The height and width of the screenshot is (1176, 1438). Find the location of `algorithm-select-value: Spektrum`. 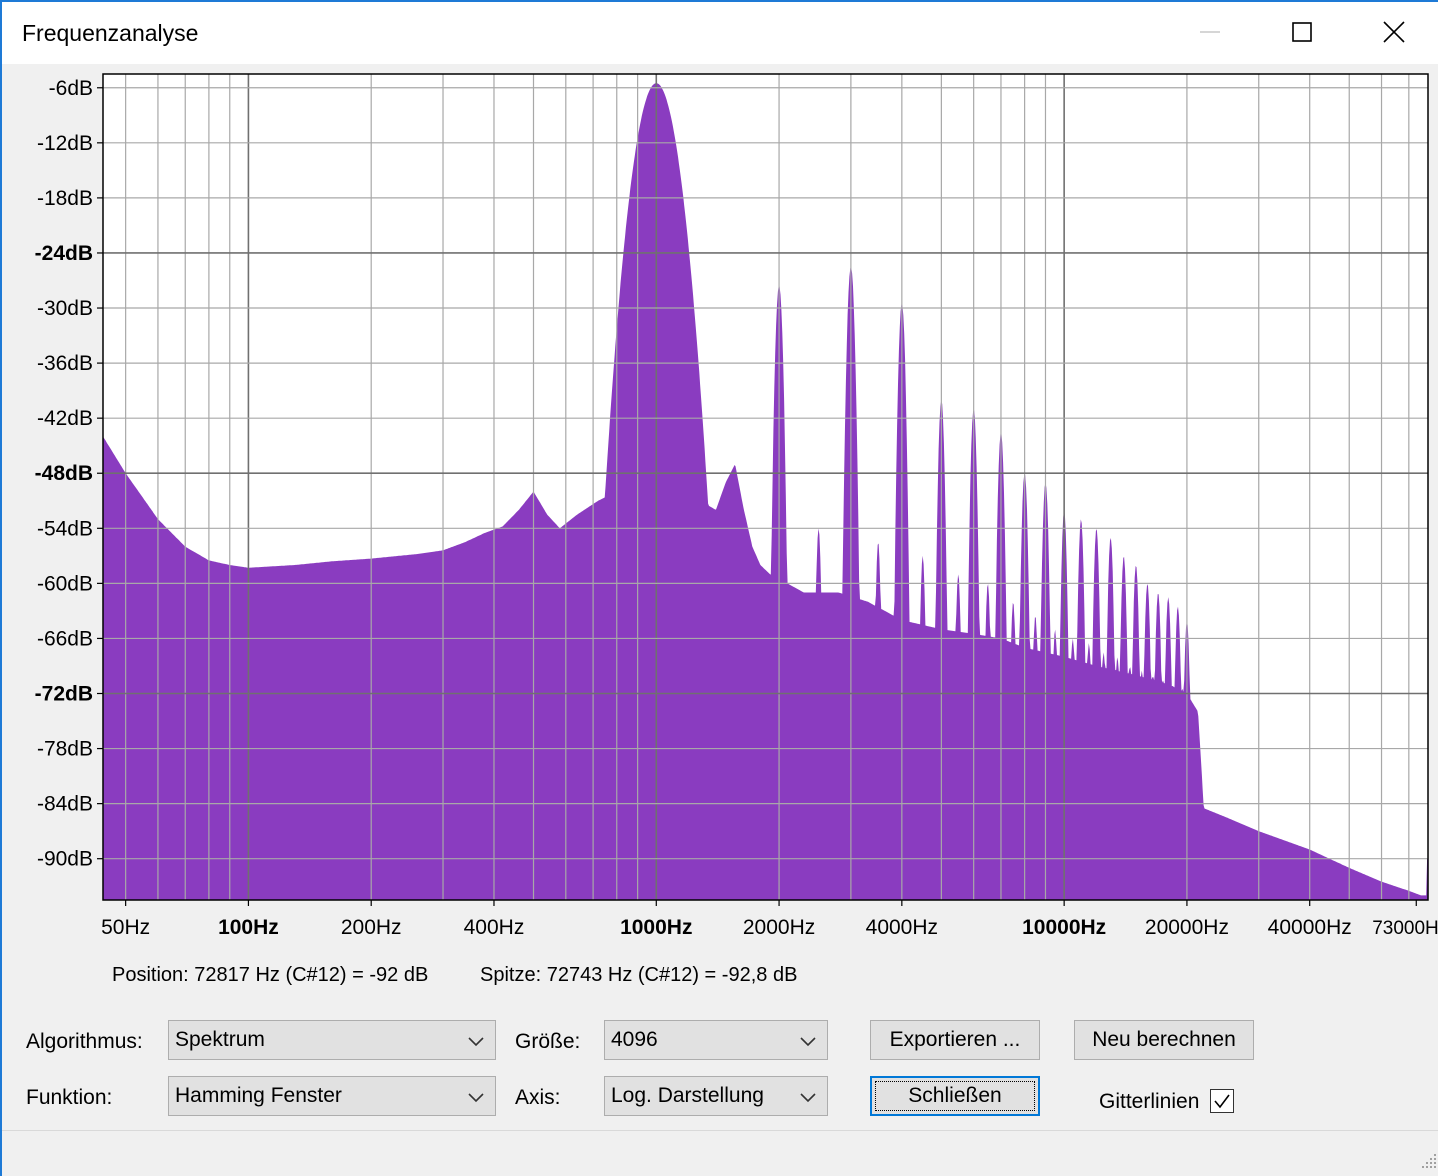

algorithm-select-value: Spektrum is located at coordinates (220, 1039).